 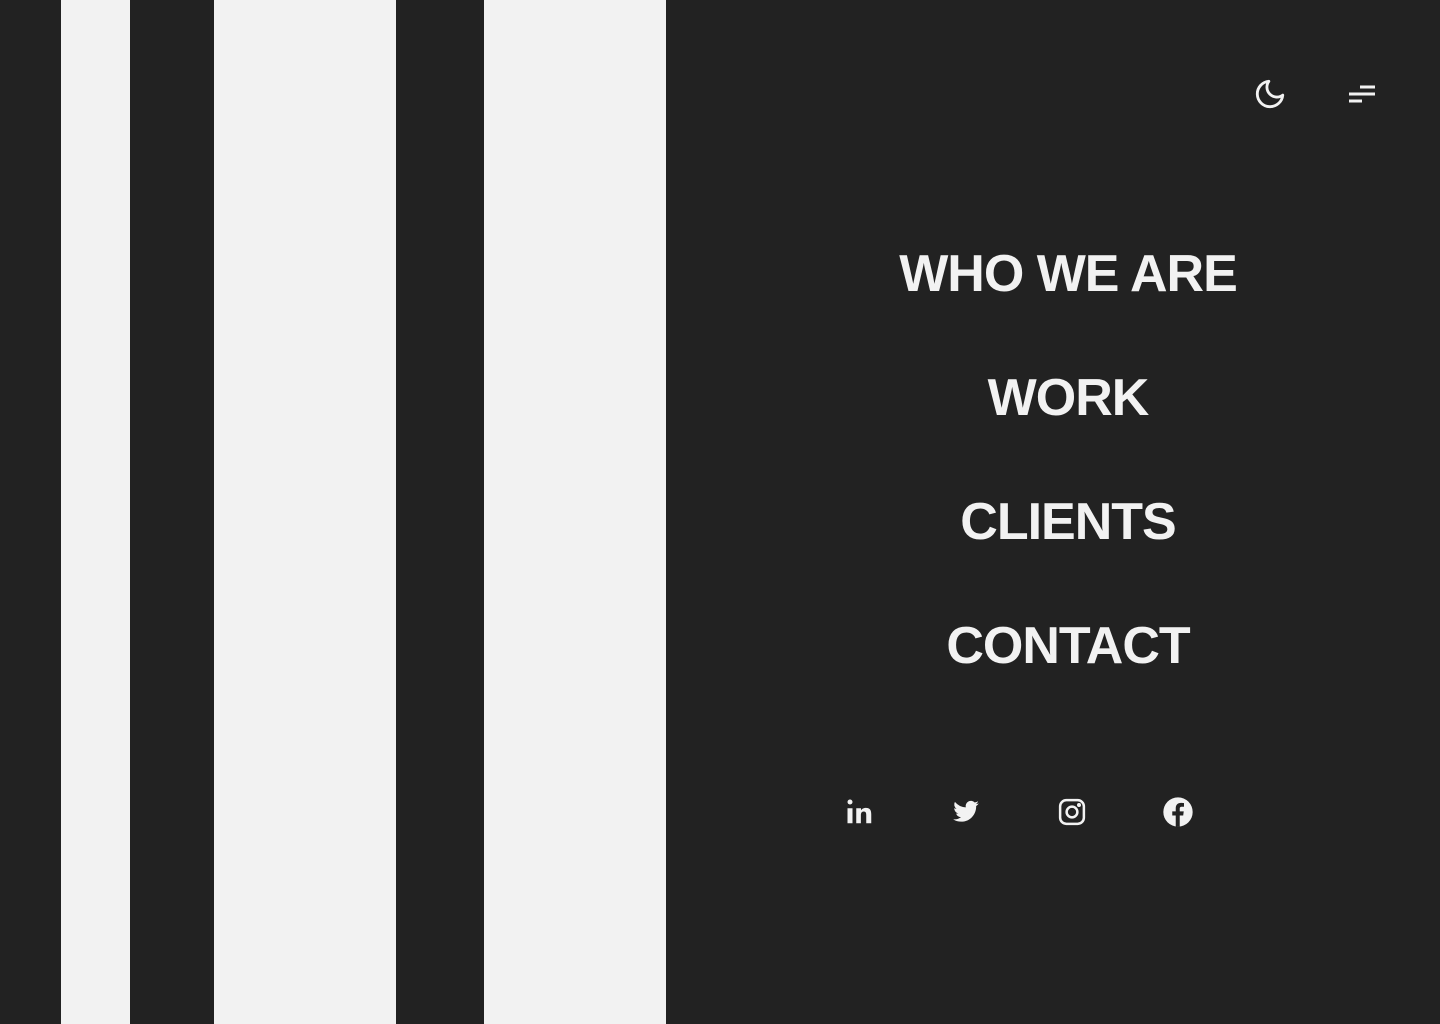 What do you see at coordinates (1019, 812) in the screenshot?
I see `social-links` at bounding box center [1019, 812].